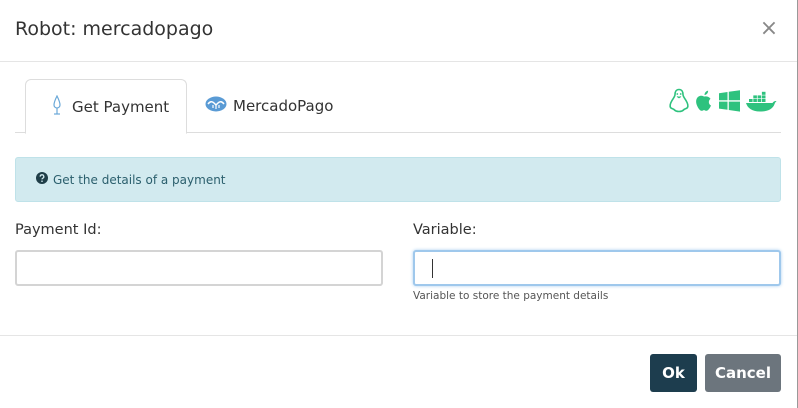  I want to click on mercadopago-logo-icon, so click(216, 106).